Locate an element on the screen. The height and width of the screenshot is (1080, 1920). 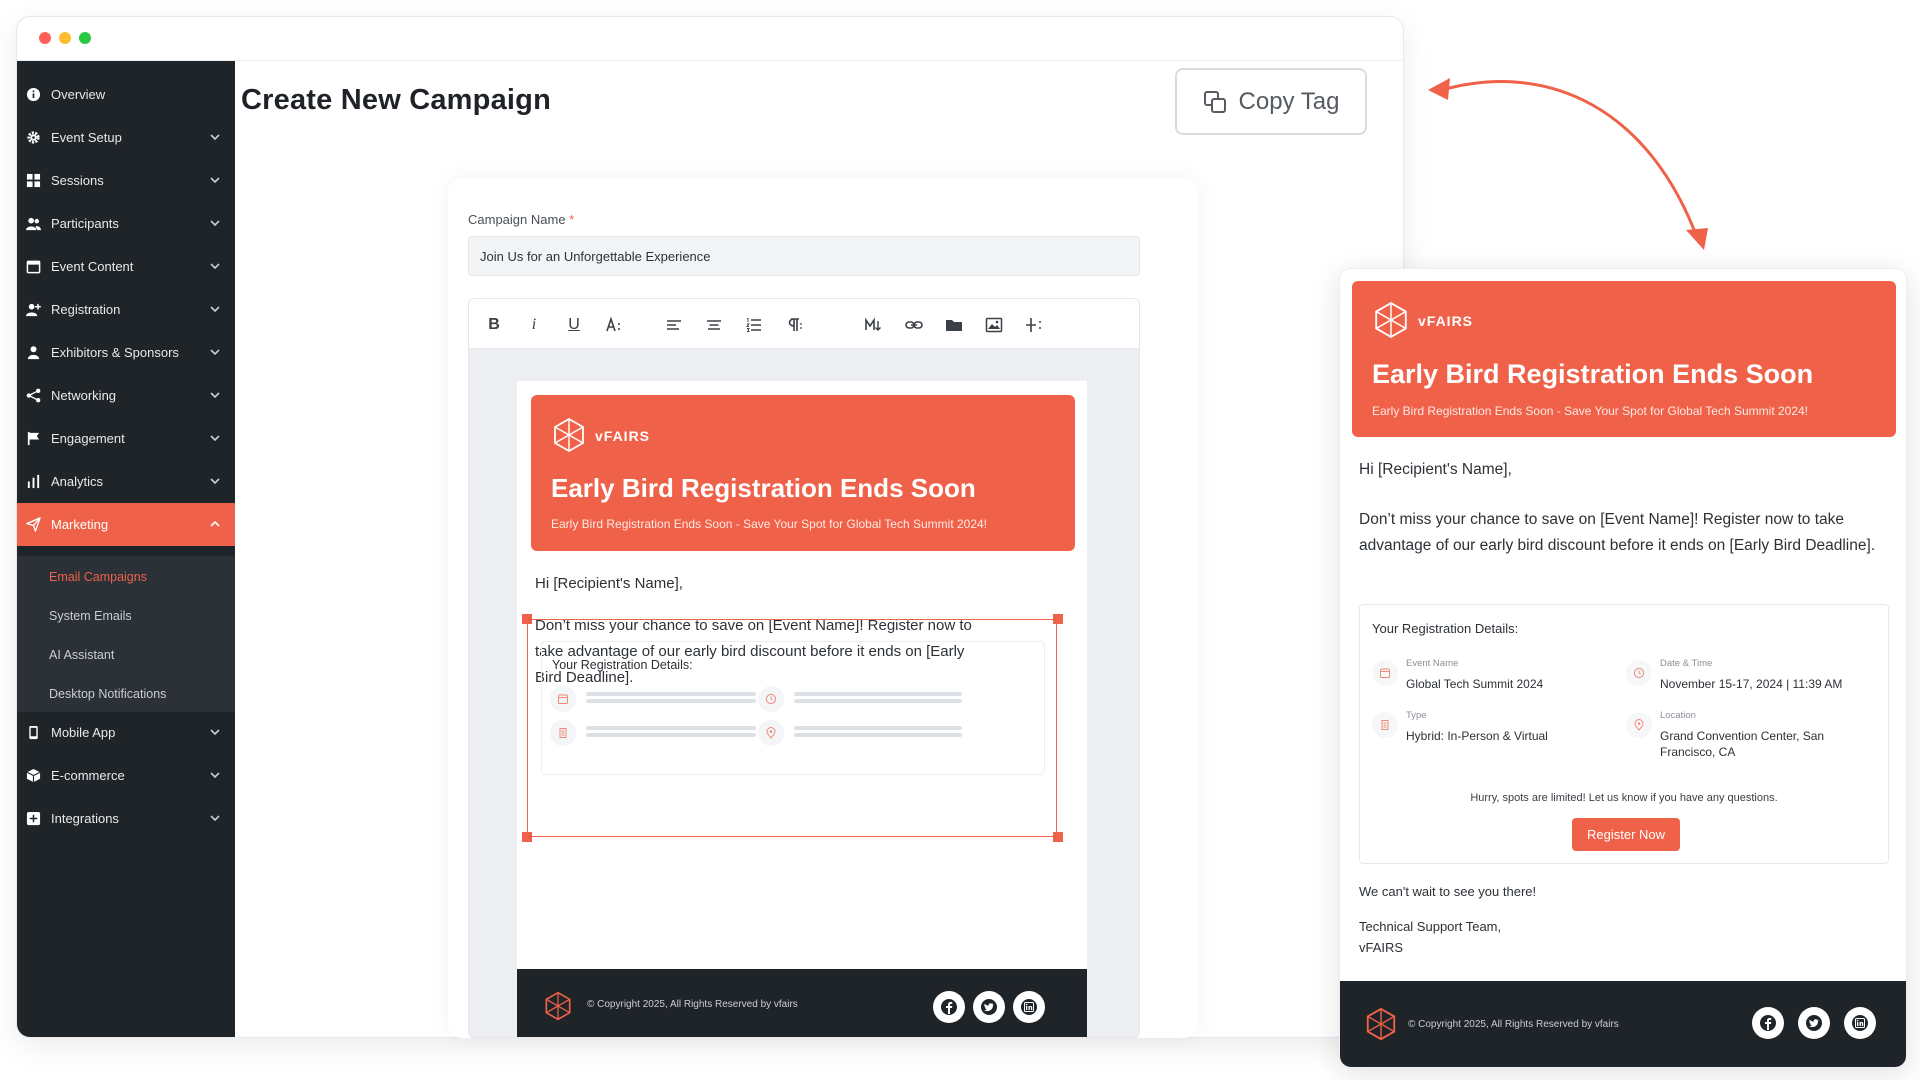
align-center-icon is located at coordinates (714, 325).